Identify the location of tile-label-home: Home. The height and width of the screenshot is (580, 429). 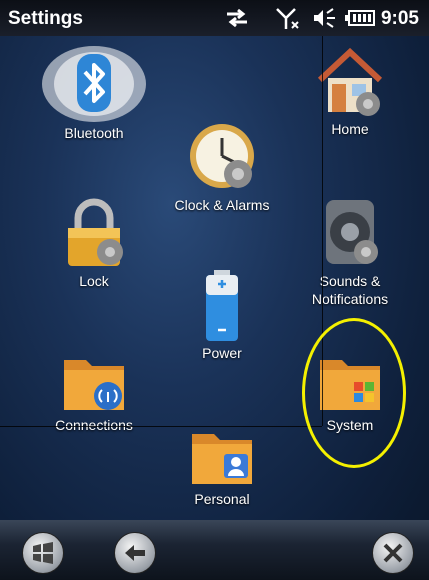
(350, 129).